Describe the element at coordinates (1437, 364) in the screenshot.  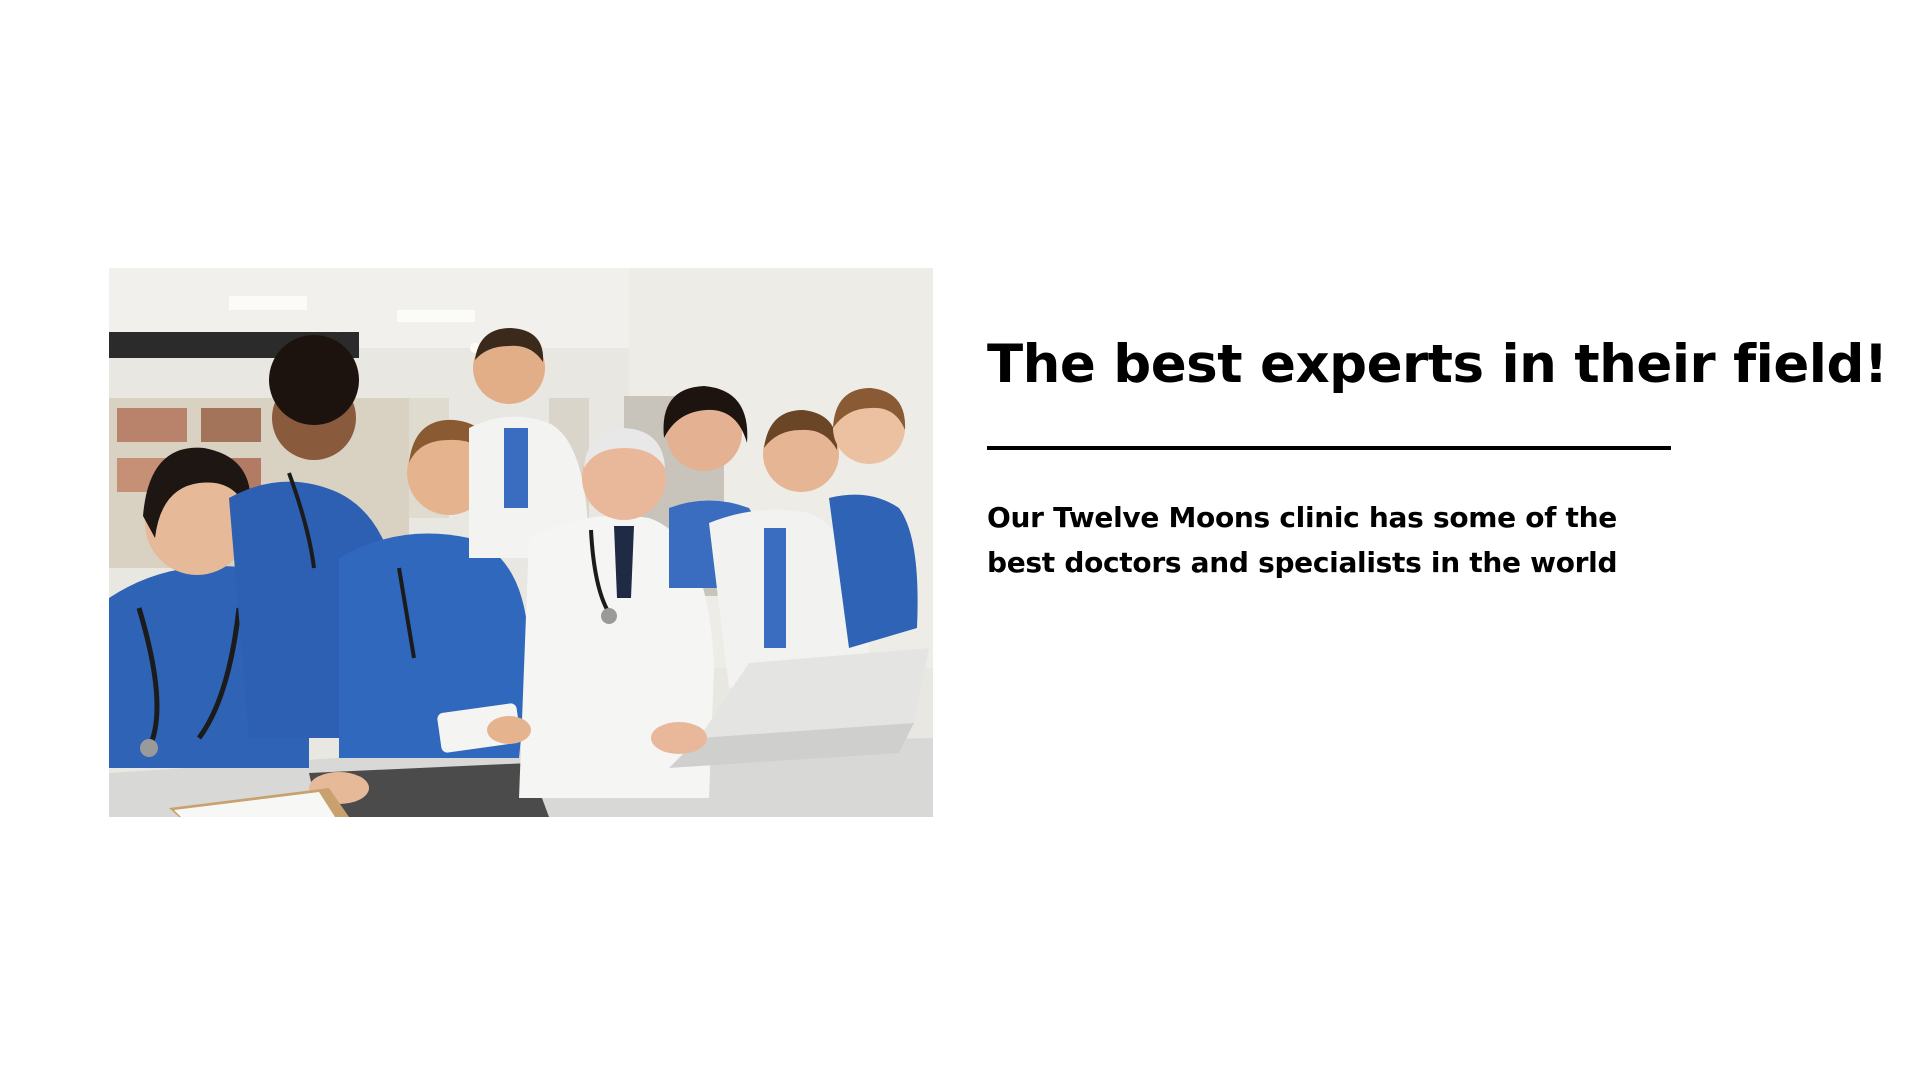
I see `page-headline: The best experts in their field!` at that location.